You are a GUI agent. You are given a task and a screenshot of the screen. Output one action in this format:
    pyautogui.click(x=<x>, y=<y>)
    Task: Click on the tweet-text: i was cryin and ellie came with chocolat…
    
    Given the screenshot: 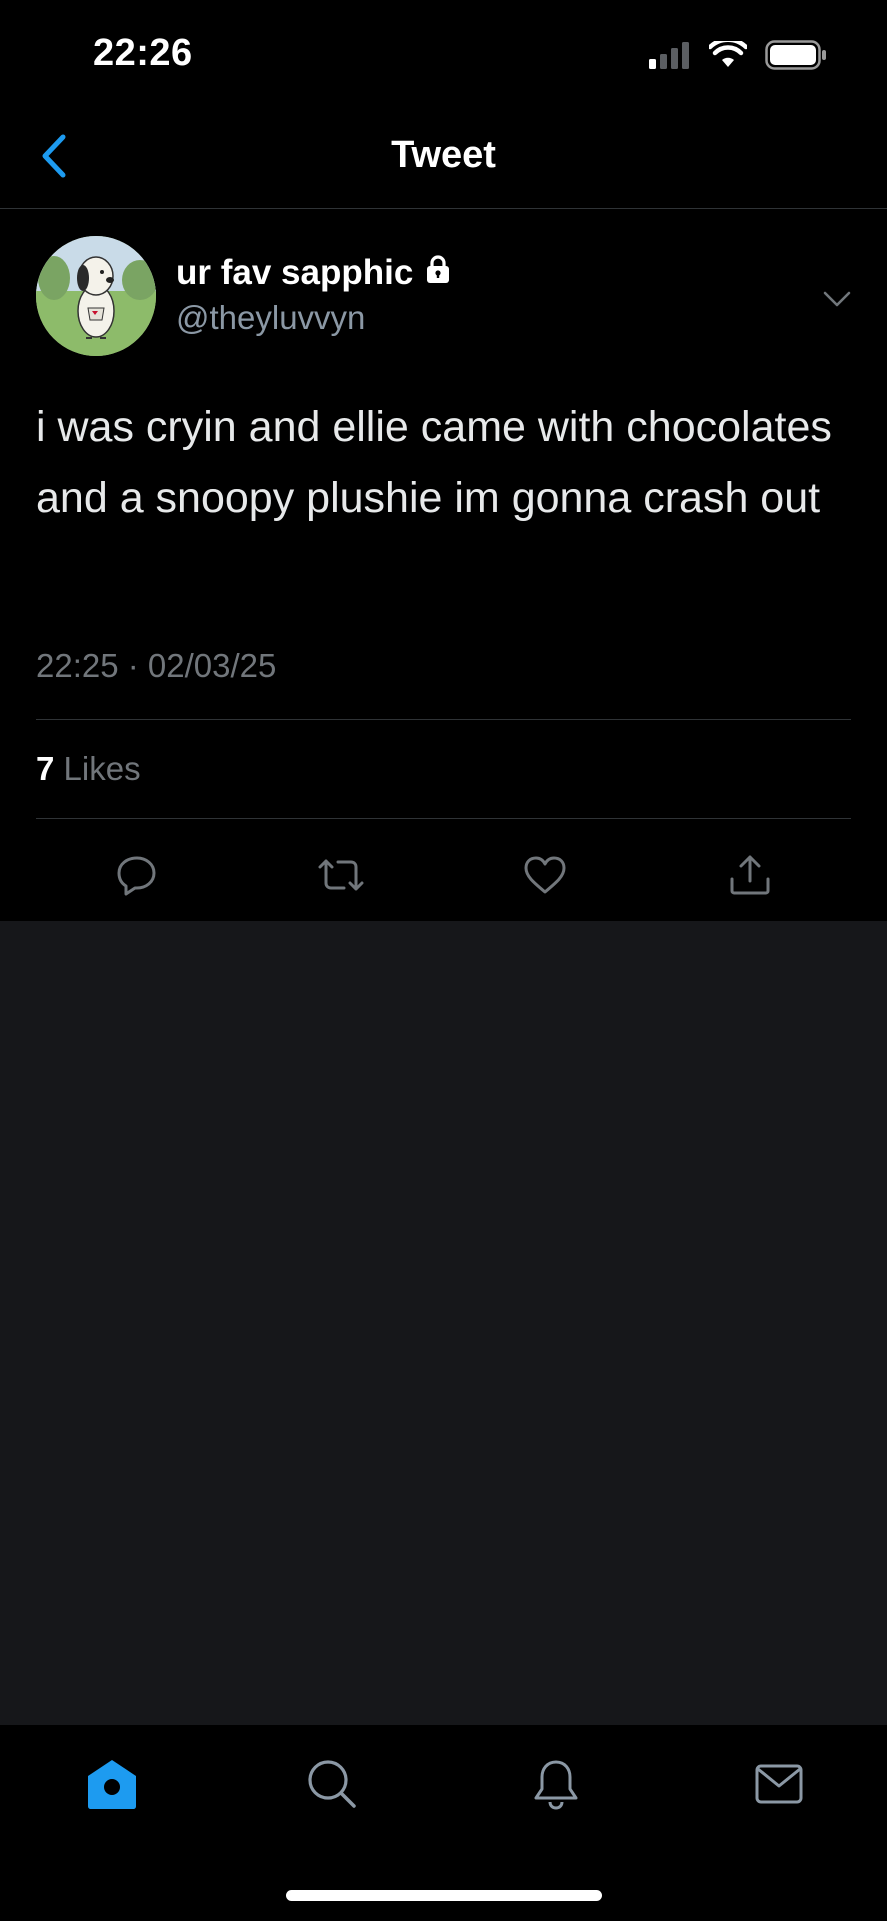 What is the action you would take?
    pyautogui.click(x=434, y=462)
    